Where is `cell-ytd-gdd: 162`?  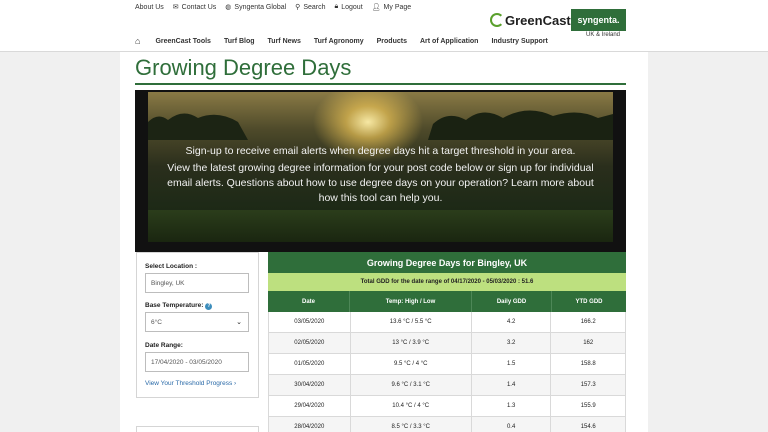
cell-ytd-gdd: 162 is located at coordinates (587, 343).